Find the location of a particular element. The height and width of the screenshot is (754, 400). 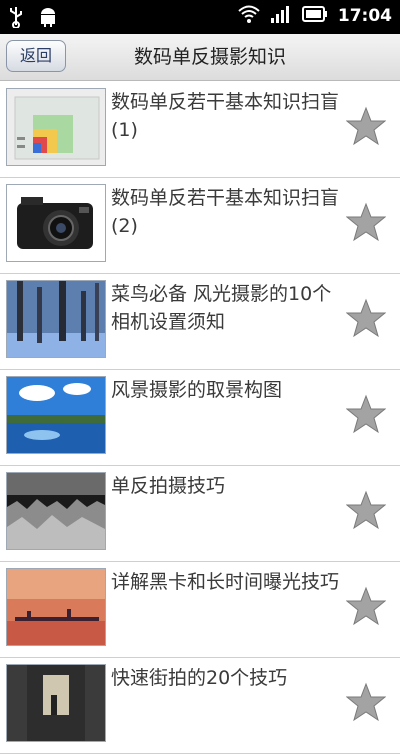

android-icon is located at coordinates (48, 19).